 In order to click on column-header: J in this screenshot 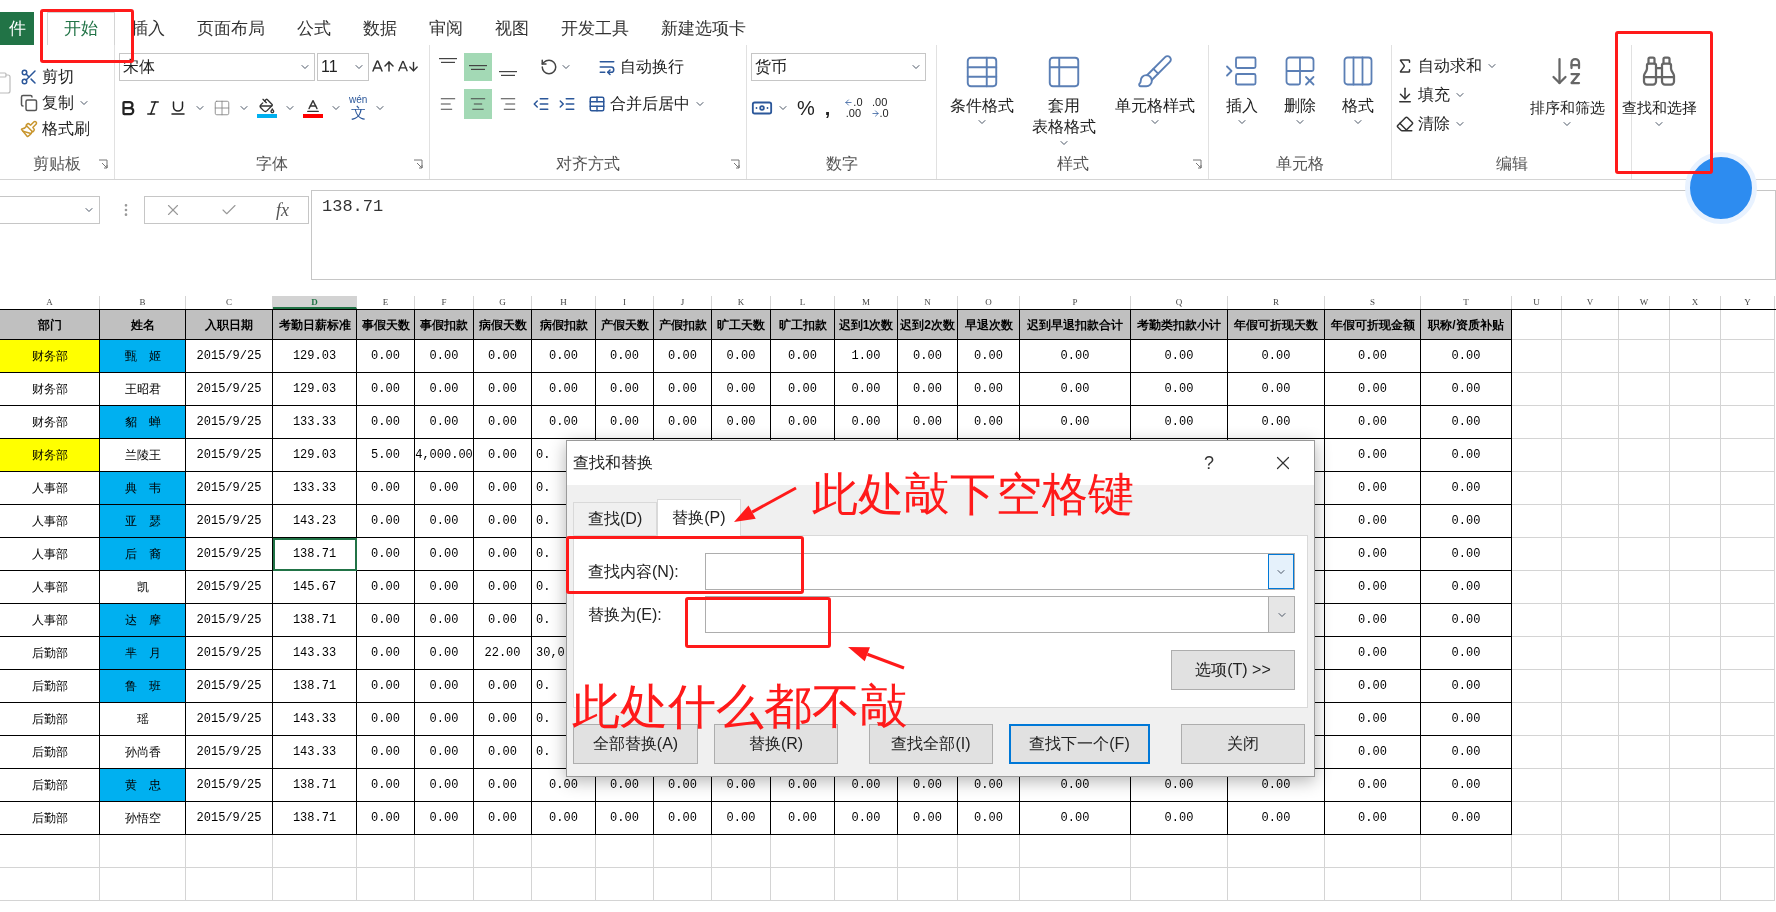, I will do `click(683, 302)`.